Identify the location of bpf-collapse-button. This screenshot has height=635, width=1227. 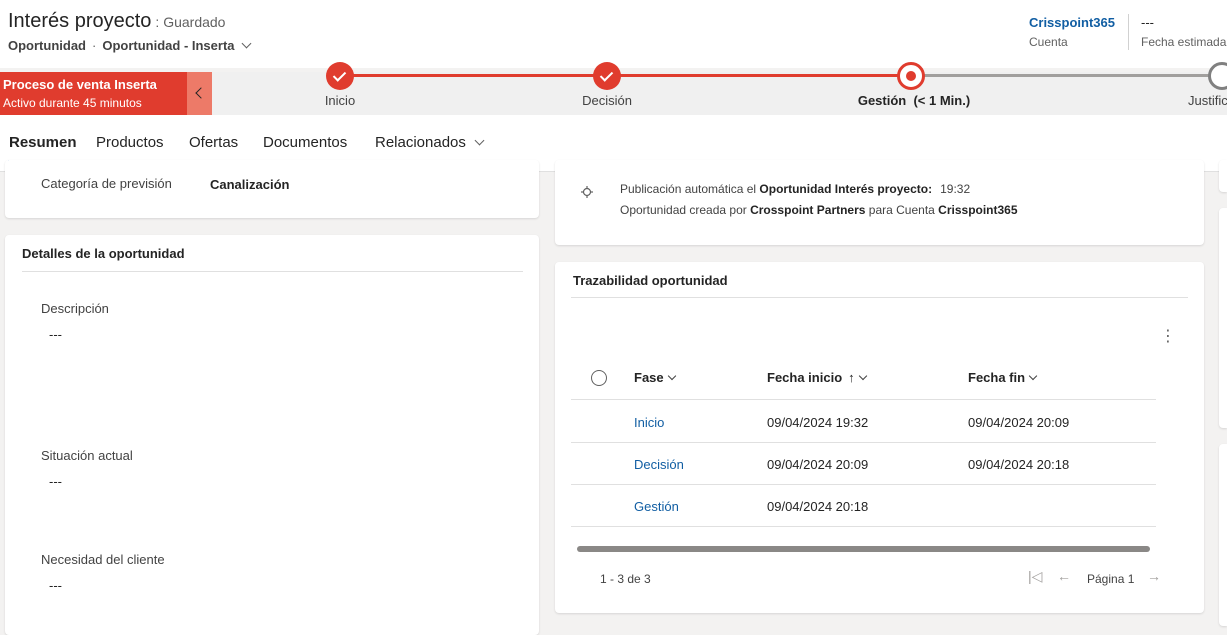
(199, 93).